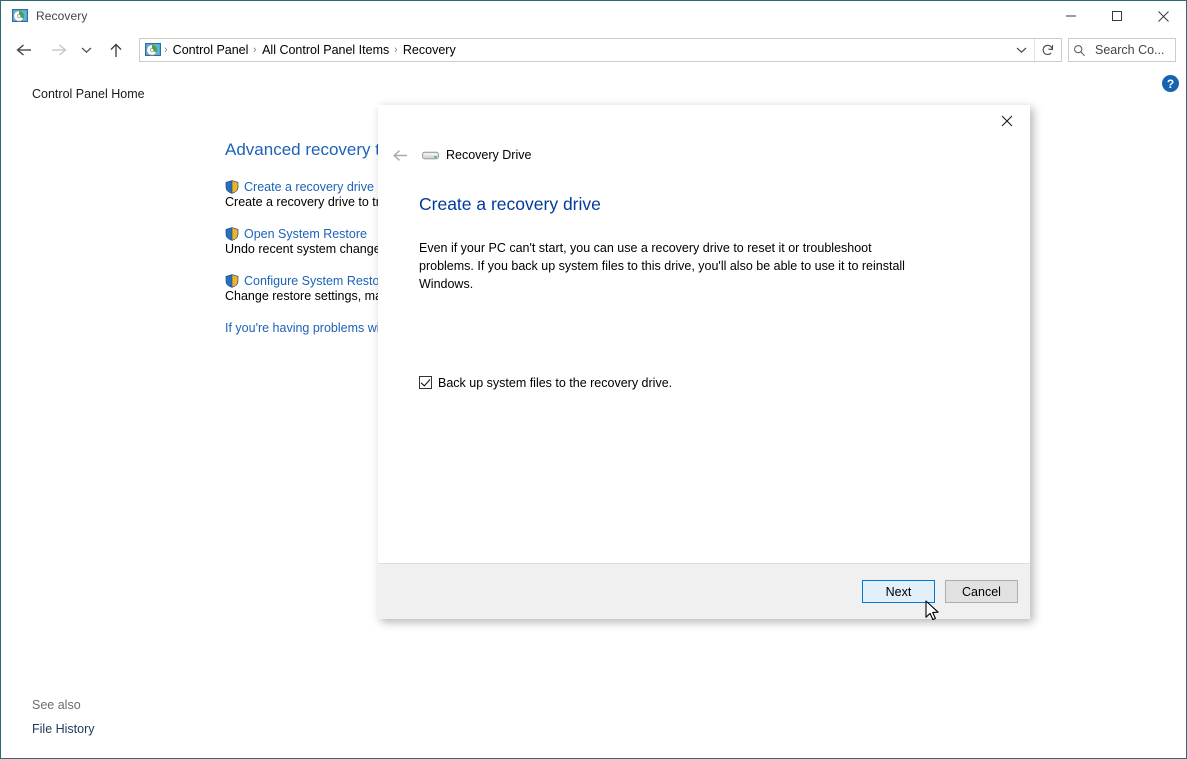  Describe the element at coordinates (425, 382) in the screenshot. I see `backup-system-files-checkbox` at that location.